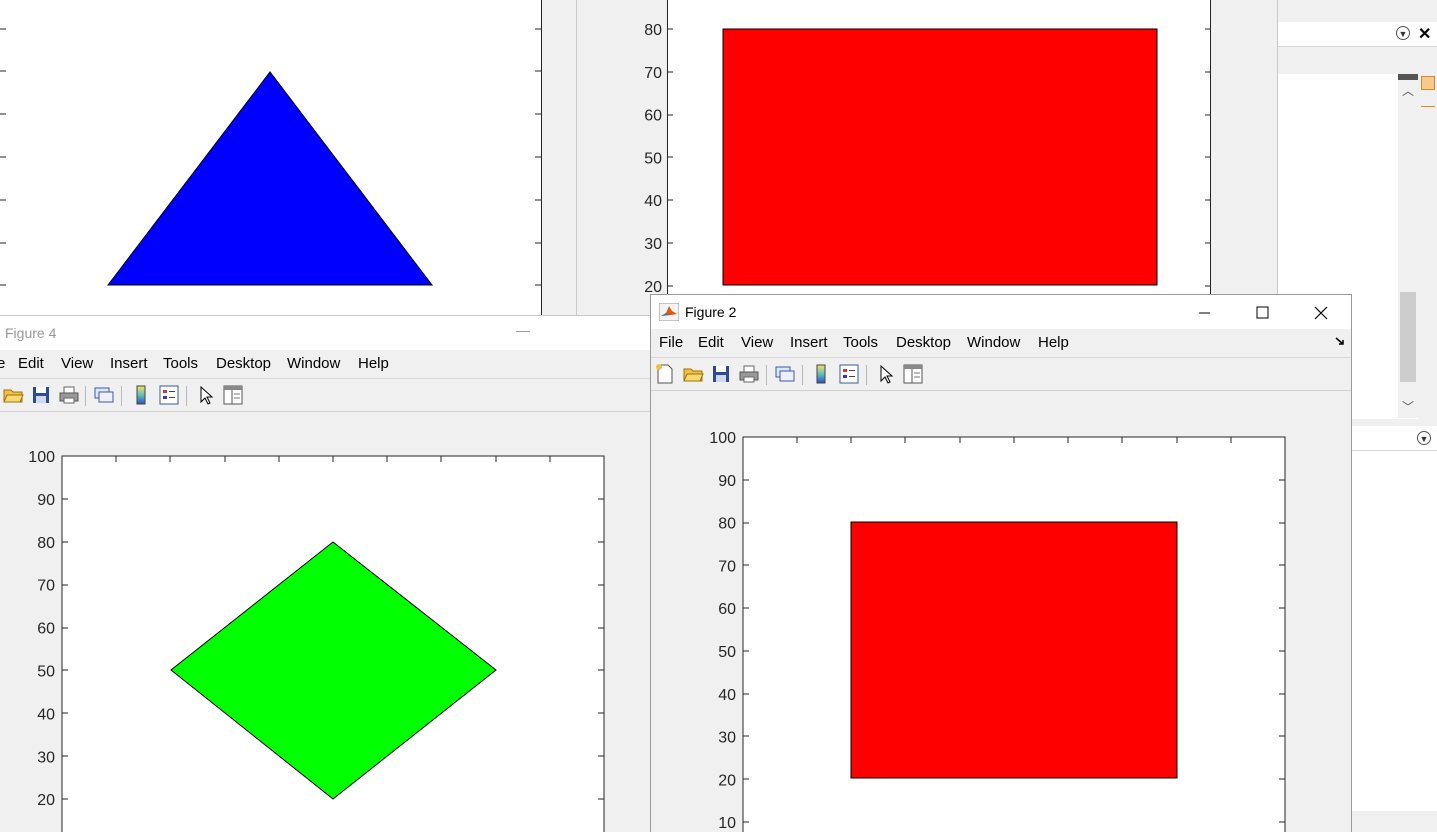 The width and height of the screenshot is (1437, 832). Describe the element at coordinates (271, 160) in the screenshot. I see `triangle-plot` at that location.